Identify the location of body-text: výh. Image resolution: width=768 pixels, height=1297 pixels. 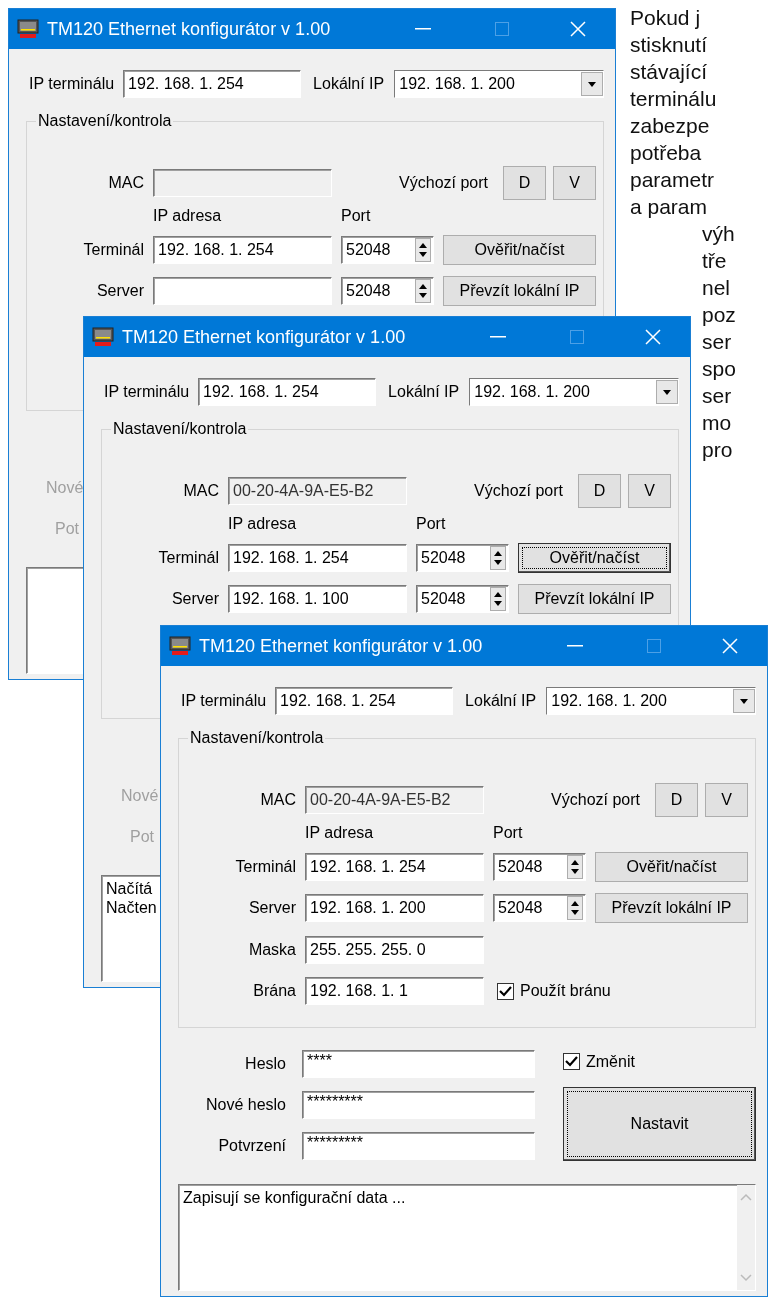
(718, 234).